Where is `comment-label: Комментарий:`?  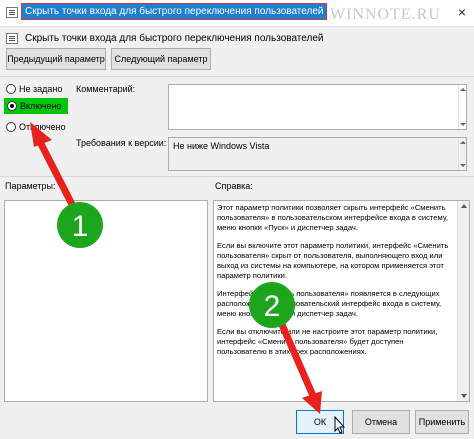
comment-label: Комментарий: is located at coordinates (106, 89).